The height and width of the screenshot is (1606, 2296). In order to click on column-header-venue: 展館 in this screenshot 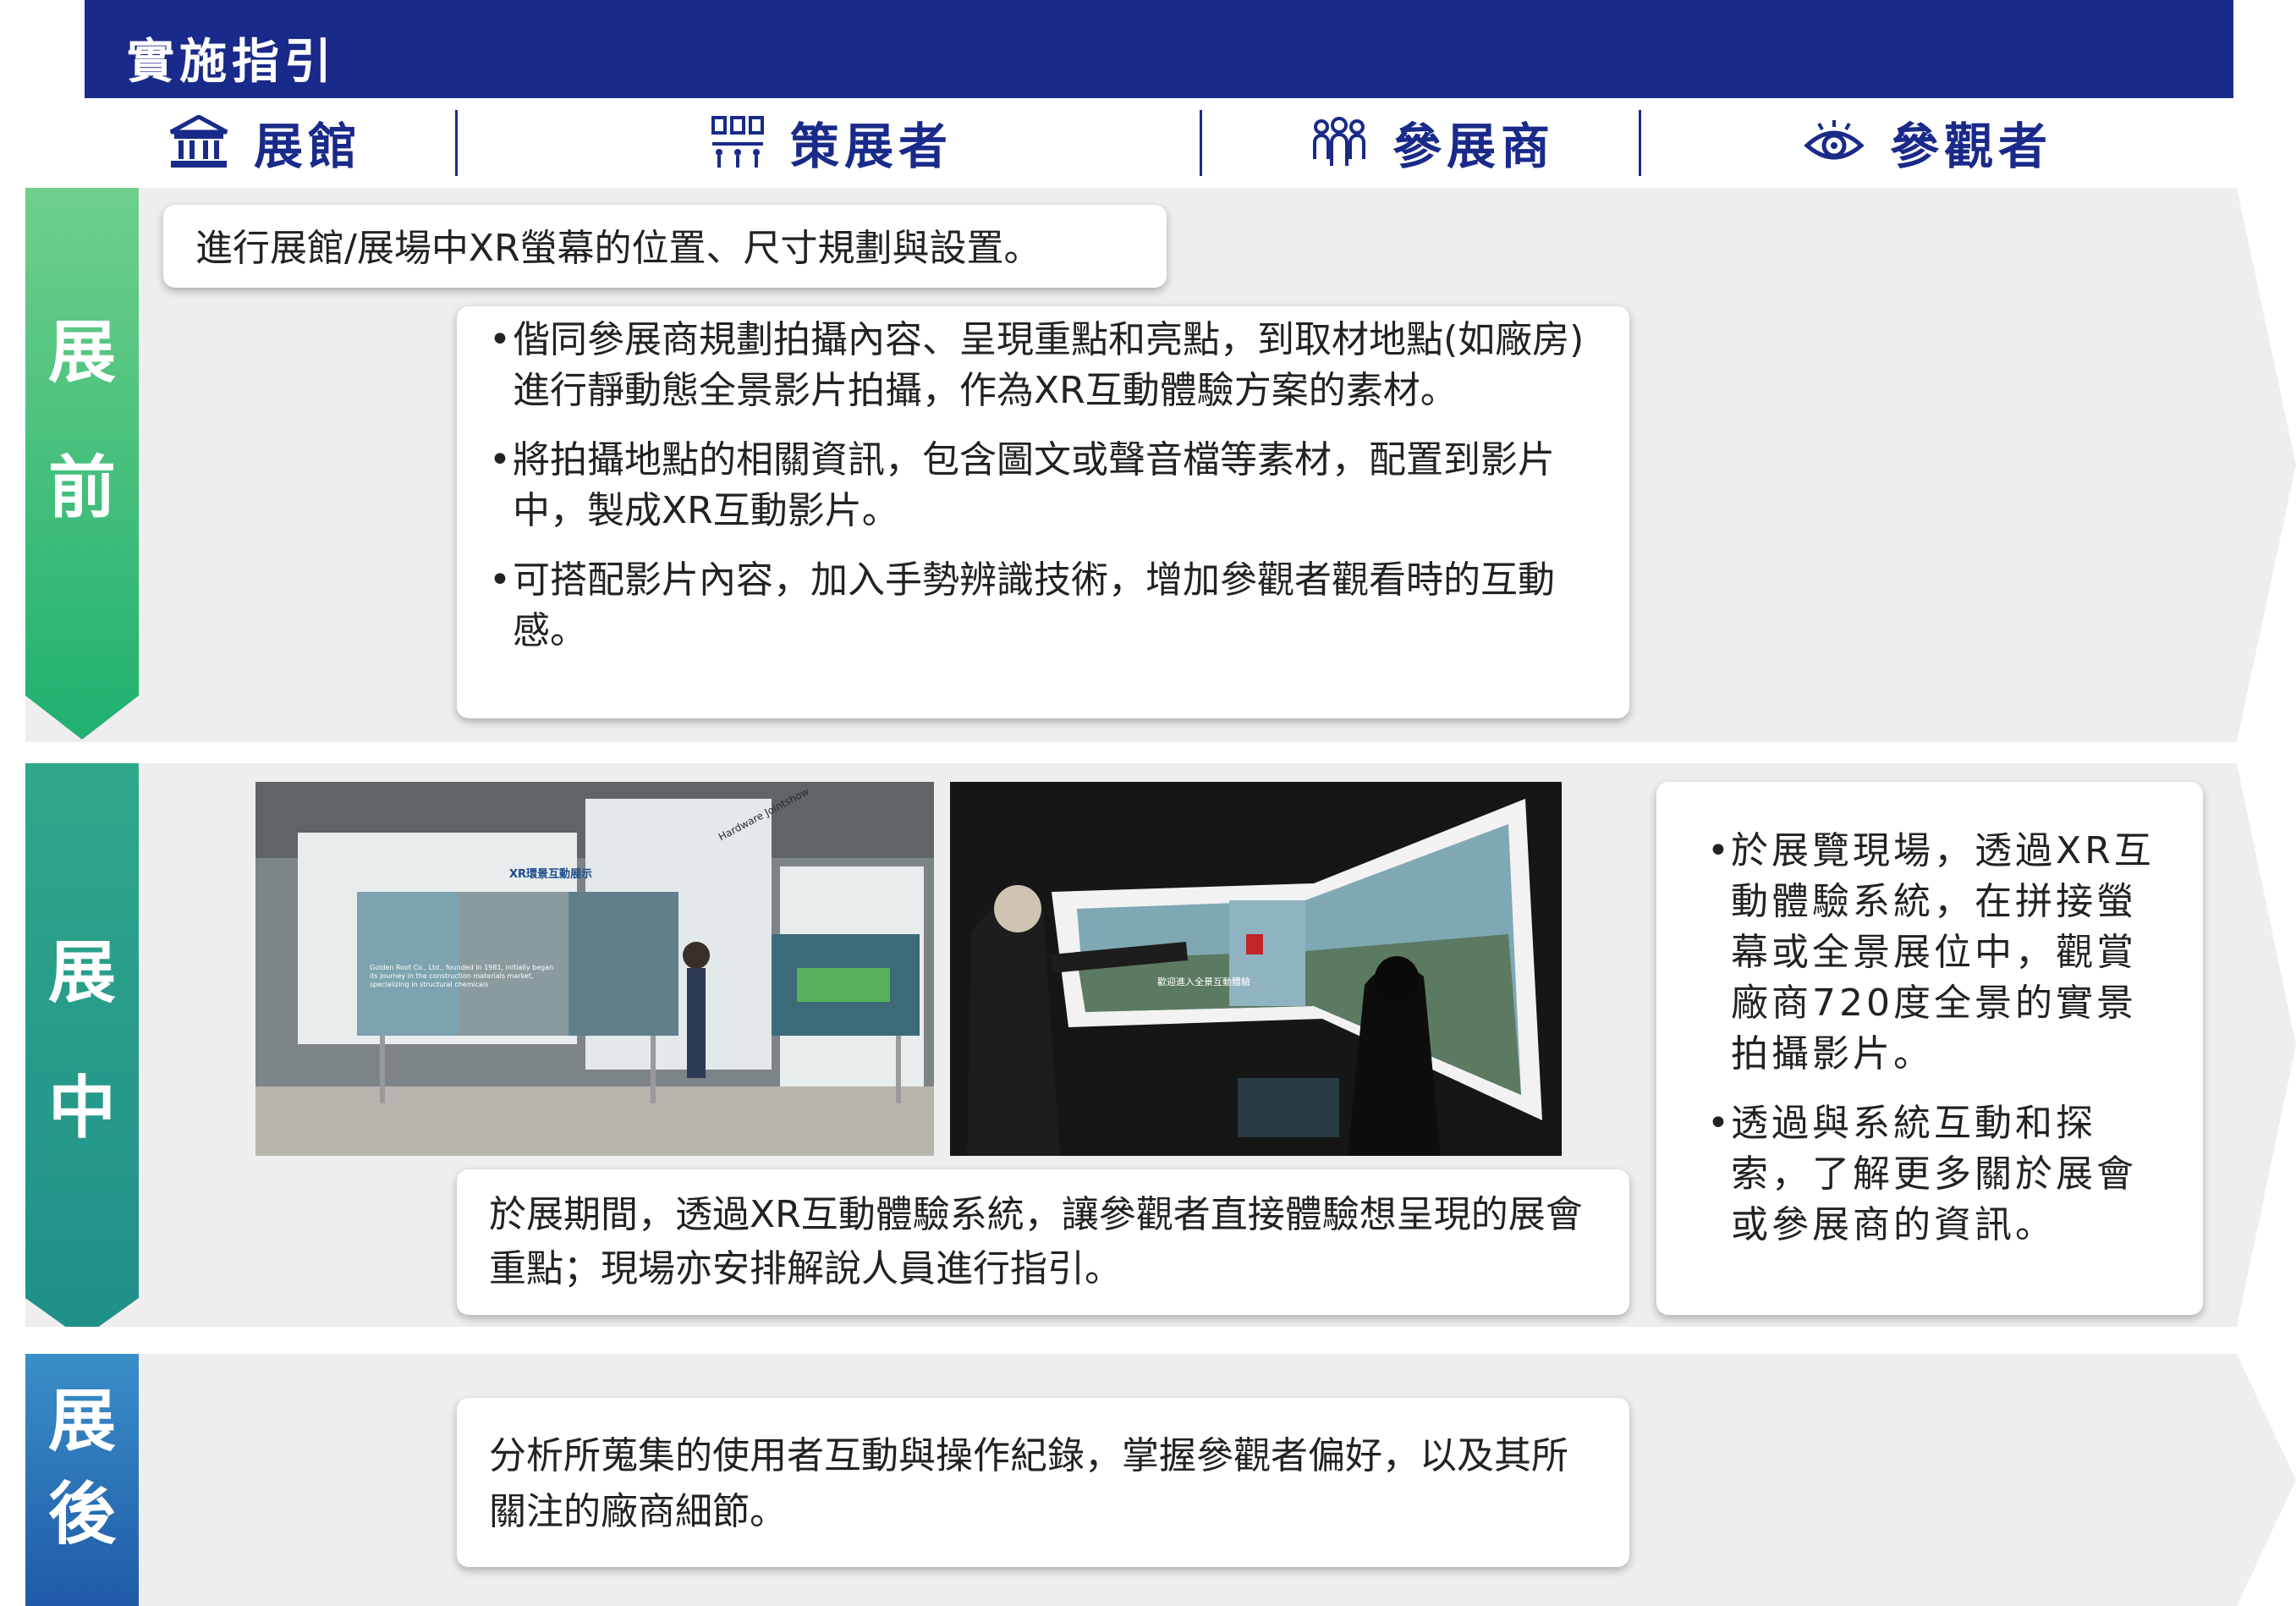, I will do `click(265, 142)`.